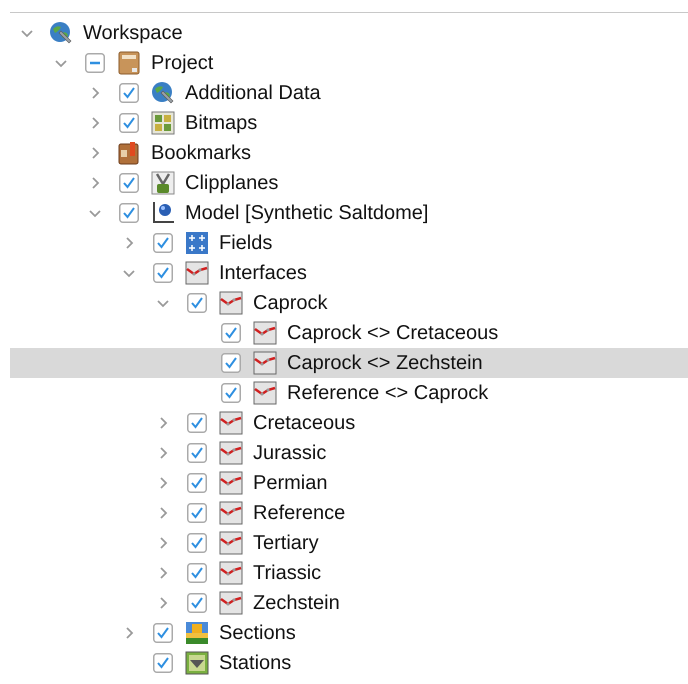  What do you see at coordinates (289, 453) in the screenshot?
I see `item-label: Jurassic` at bounding box center [289, 453].